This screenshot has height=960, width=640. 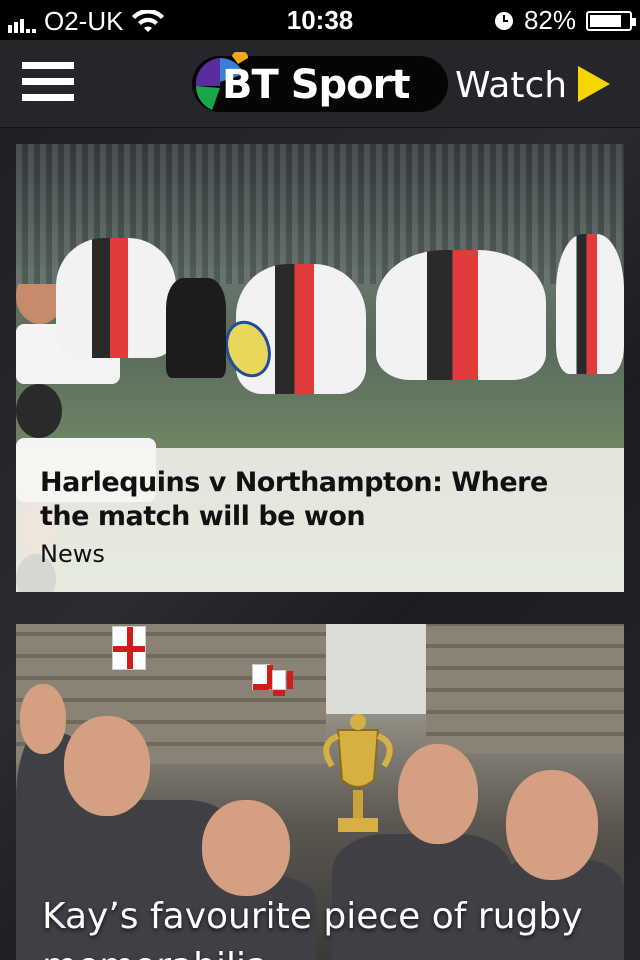 What do you see at coordinates (72, 554) in the screenshot?
I see `article-section: News` at bounding box center [72, 554].